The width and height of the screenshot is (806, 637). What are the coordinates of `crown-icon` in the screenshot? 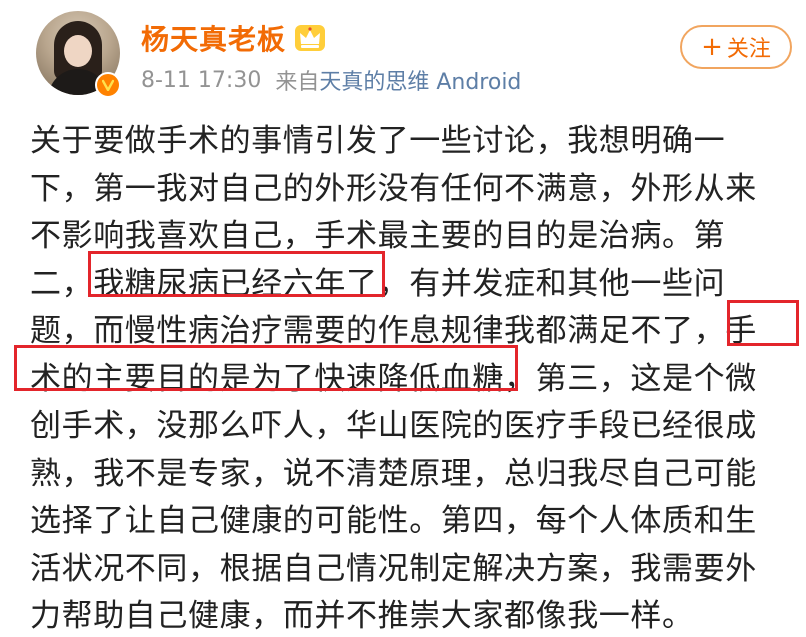 It's located at (310, 38).